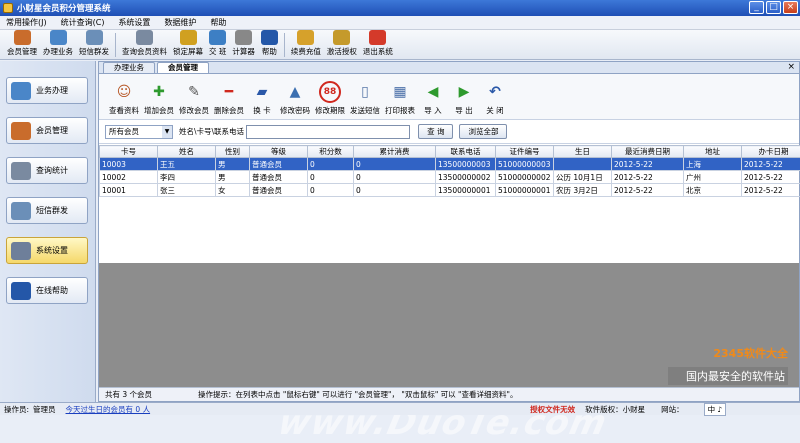  What do you see at coordinates (47, 290) in the screenshot?
I see `sidebar-item-5: 在线帮助` at bounding box center [47, 290].